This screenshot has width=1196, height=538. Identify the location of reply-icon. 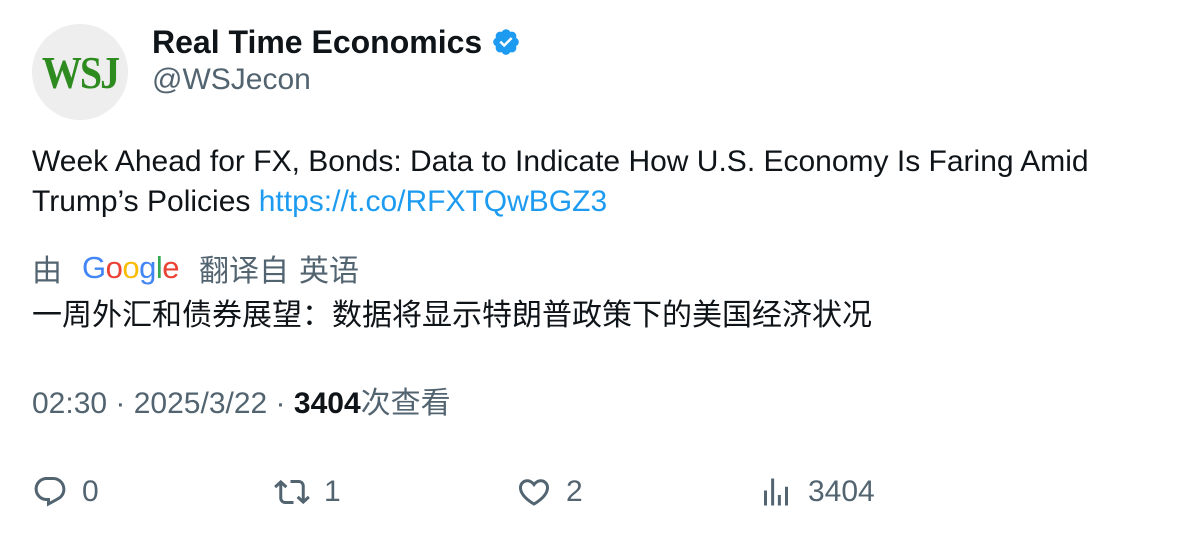
(50, 492).